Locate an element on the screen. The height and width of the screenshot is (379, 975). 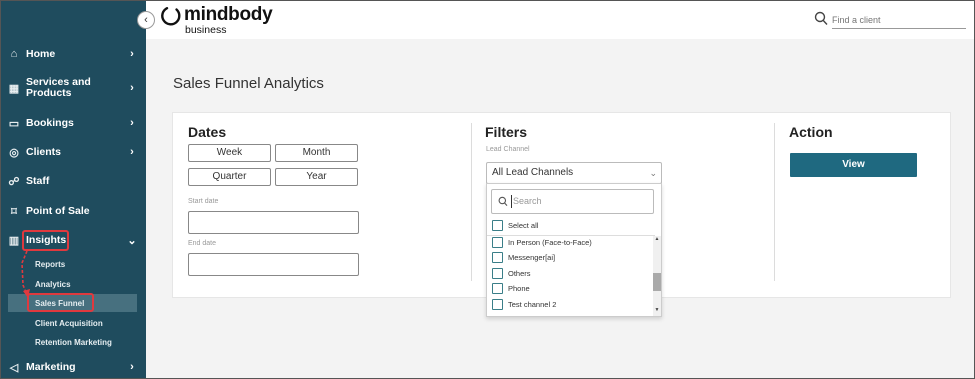
scroll-down-icon: ▼ is located at coordinates (657, 311).